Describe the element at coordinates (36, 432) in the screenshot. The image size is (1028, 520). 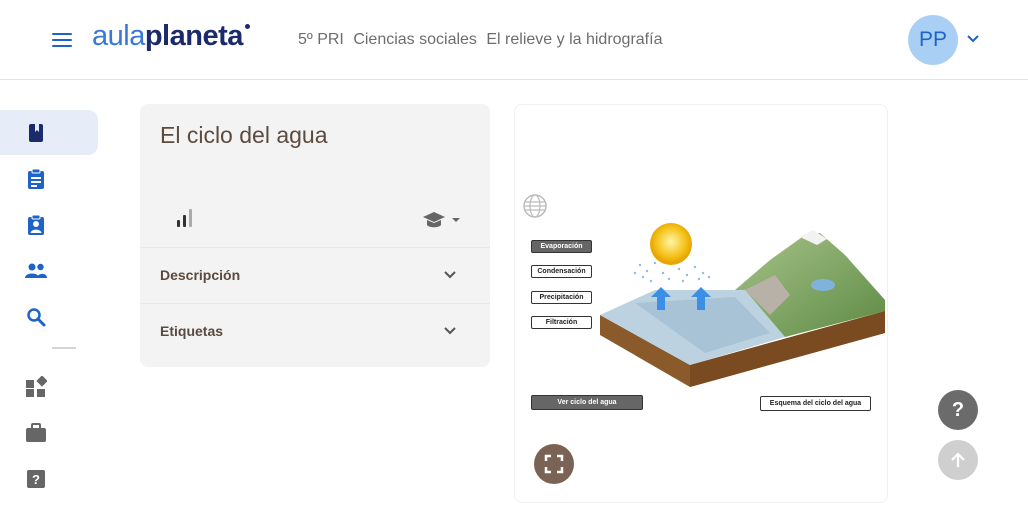
I see `briefcase-icon` at that location.